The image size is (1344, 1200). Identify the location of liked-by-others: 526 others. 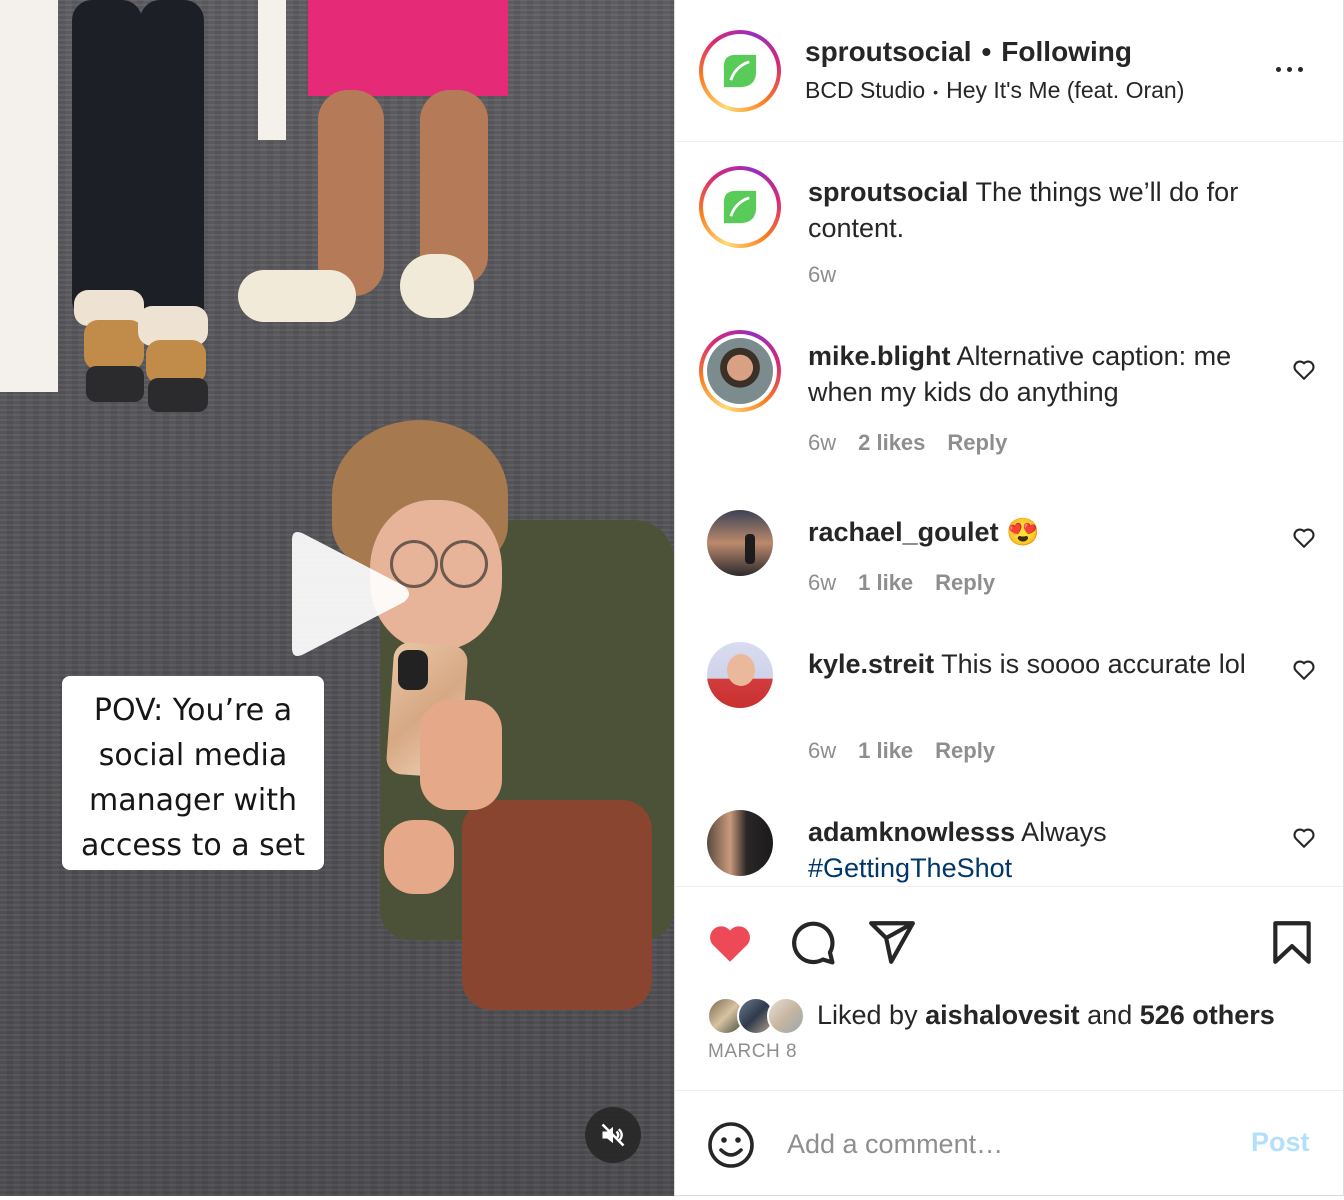
(1207, 1015).